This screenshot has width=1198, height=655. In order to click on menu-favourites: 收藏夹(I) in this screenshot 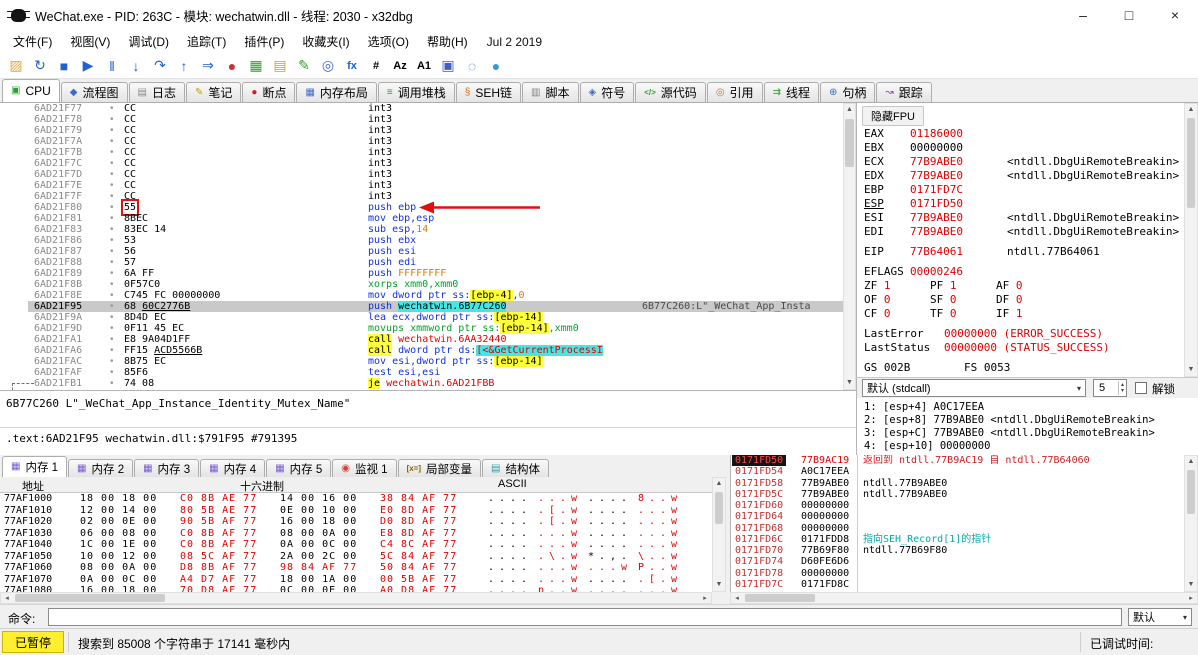, I will do `click(325, 41)`.